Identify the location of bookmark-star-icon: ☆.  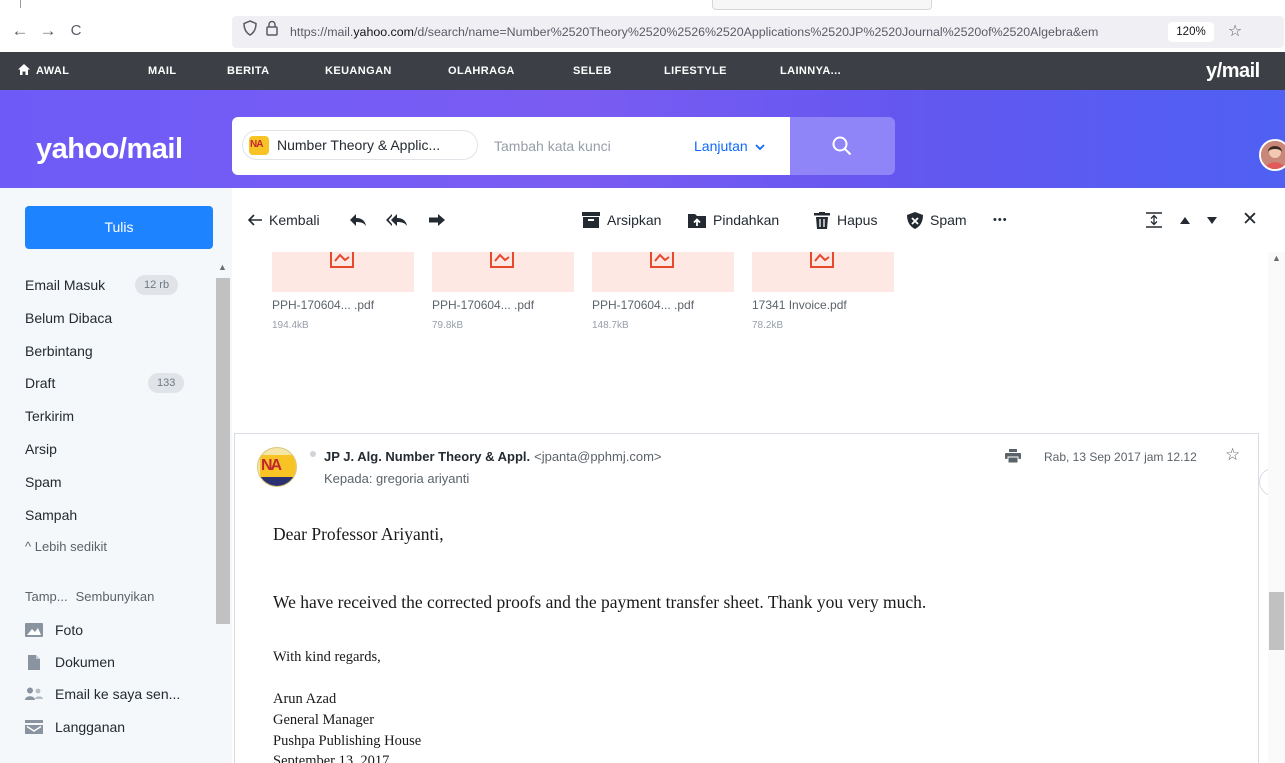
(1235, 32).